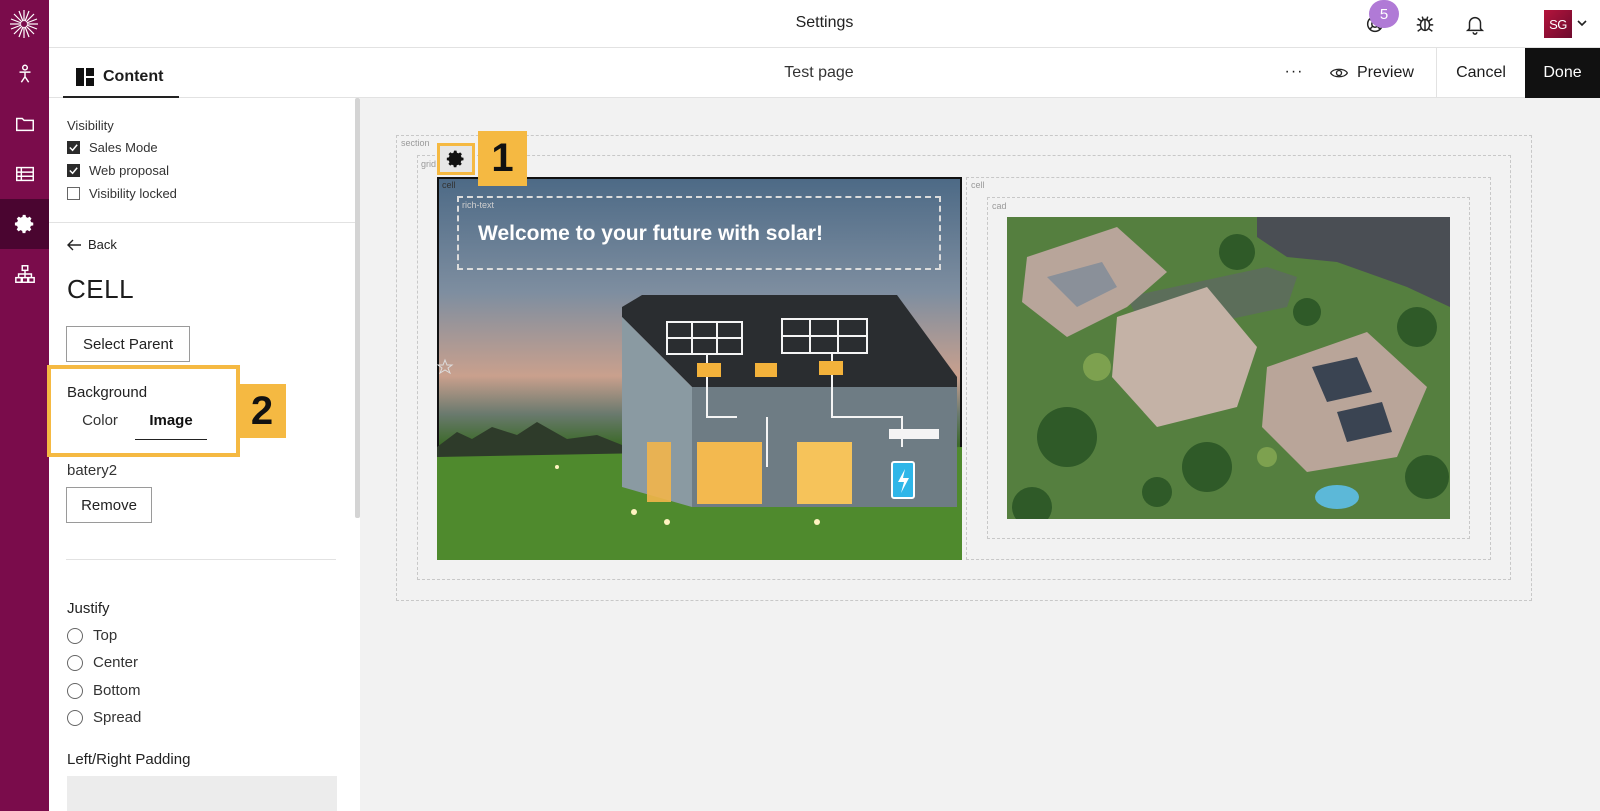 The width and height of the screenshot is (1600, 811). I want to click on more-options-button: ···, so click(1294, 72).